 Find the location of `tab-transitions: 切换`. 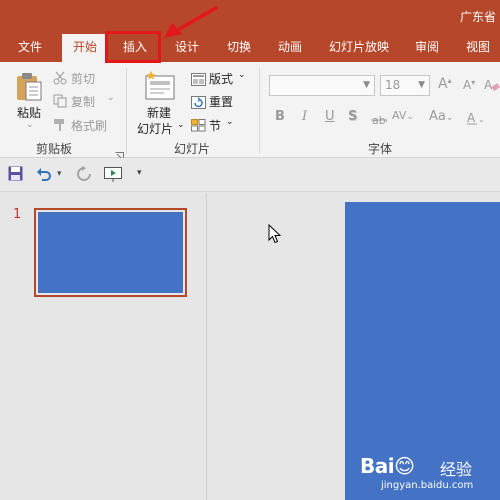

tab-transitions: 切换 is located at coordinates (239, 48).